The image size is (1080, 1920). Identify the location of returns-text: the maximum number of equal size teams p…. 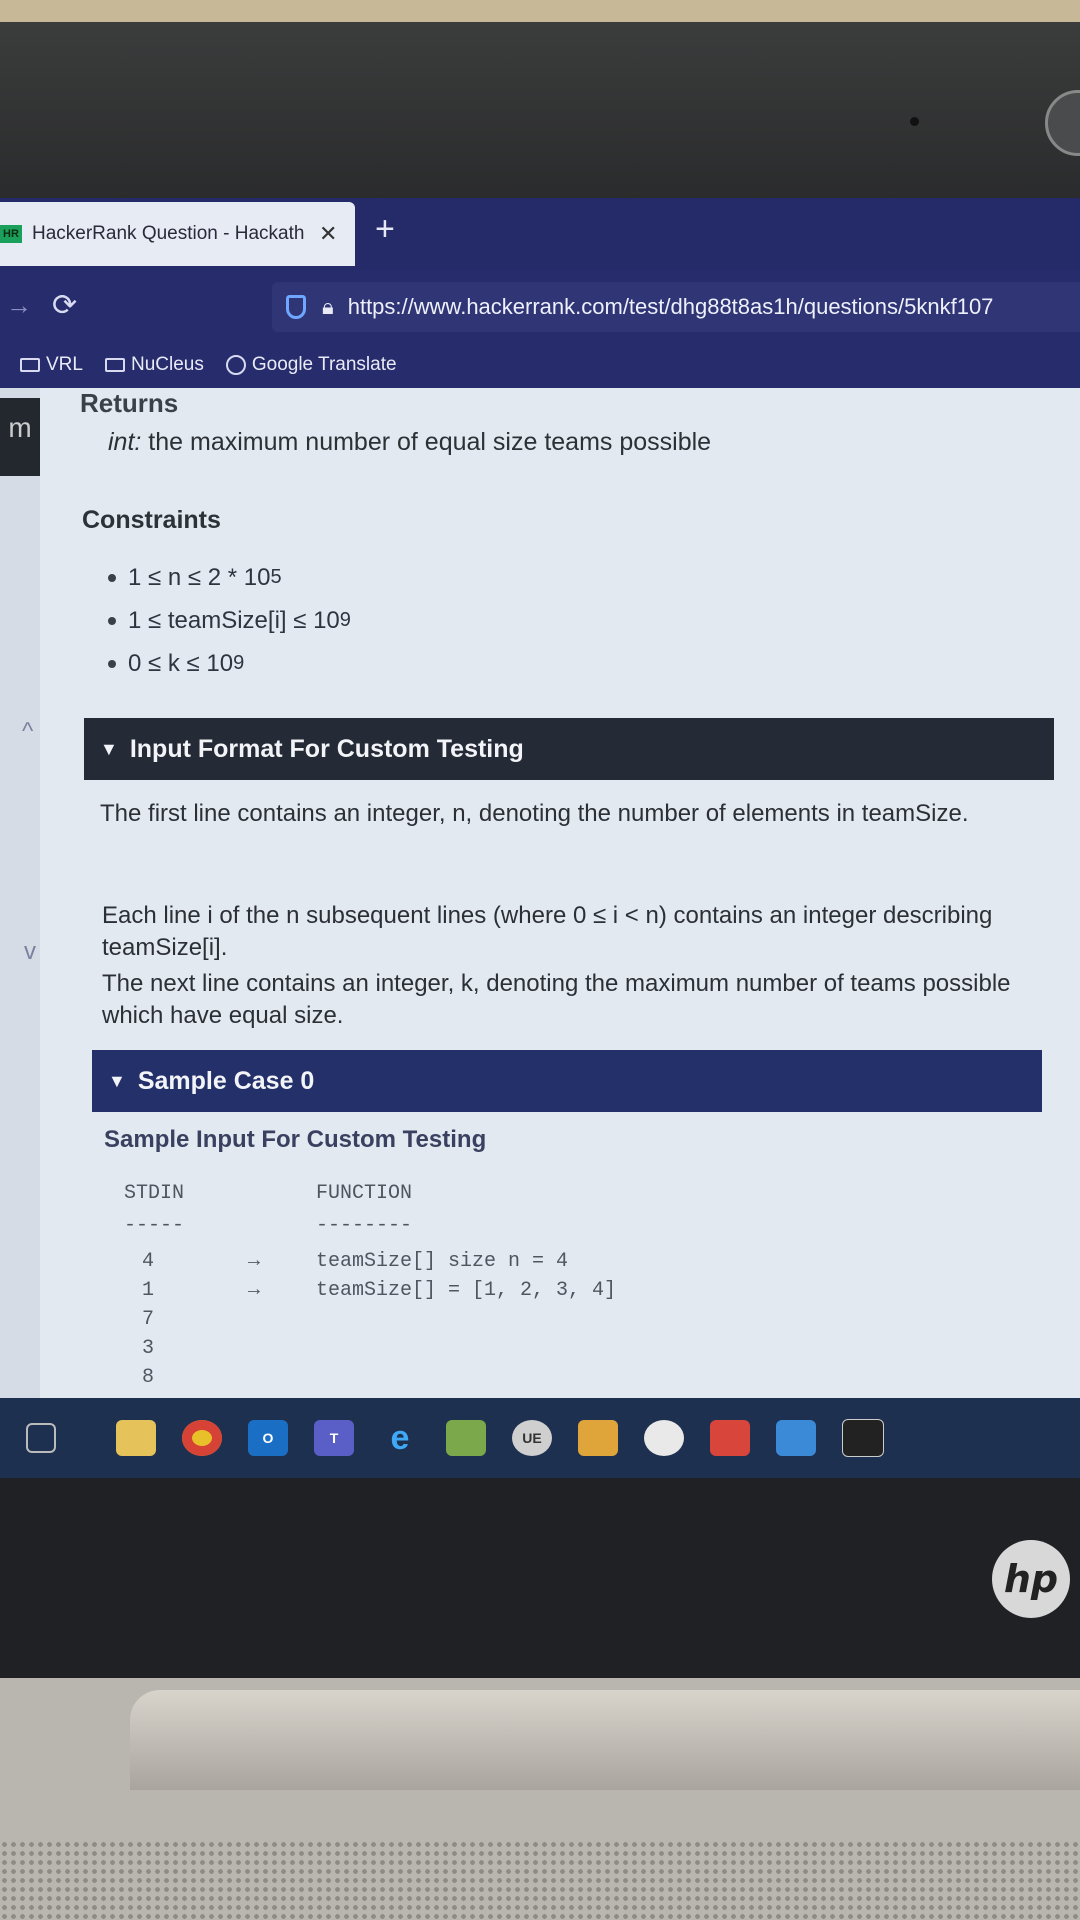
(426, 442).